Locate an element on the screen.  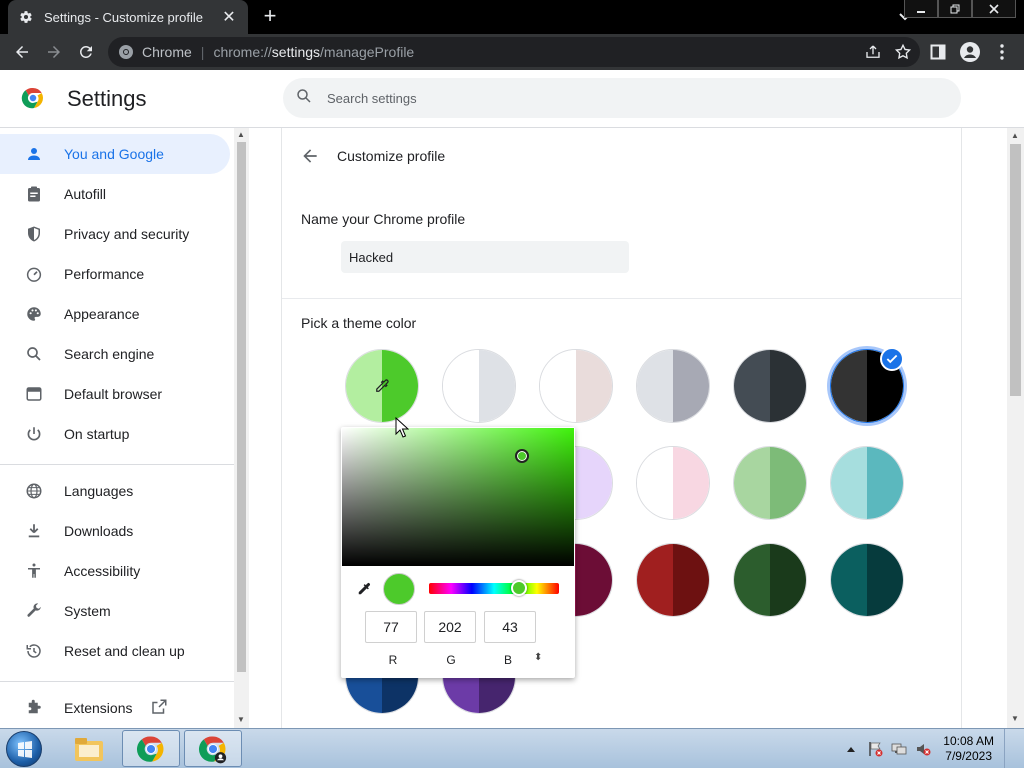
sidebar-item-extensions: Extensions is located at coordinates (115, 708).